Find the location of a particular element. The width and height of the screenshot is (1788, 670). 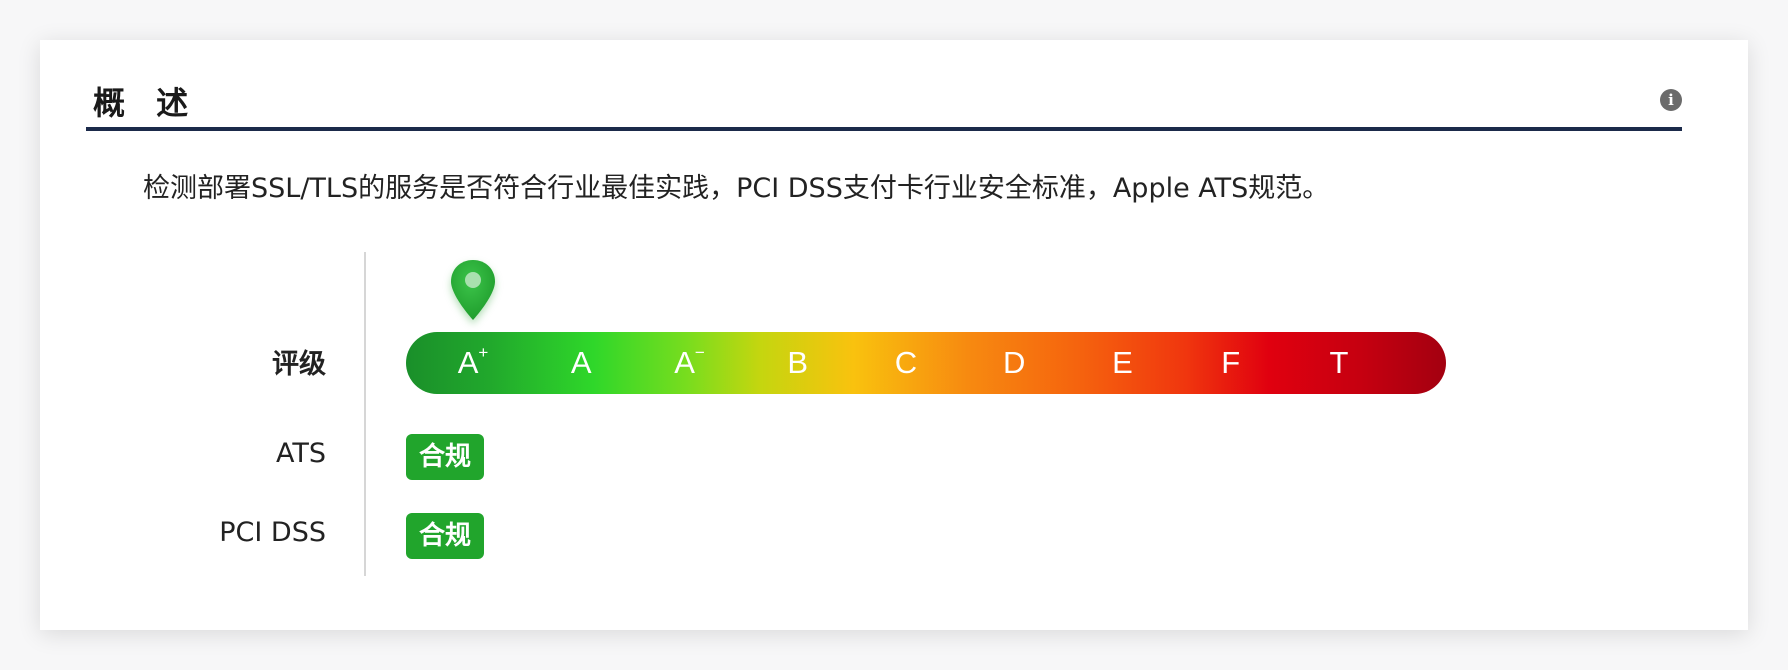

pci-dss-compliance-badge: 合规 is located at coordinates (445, 536).